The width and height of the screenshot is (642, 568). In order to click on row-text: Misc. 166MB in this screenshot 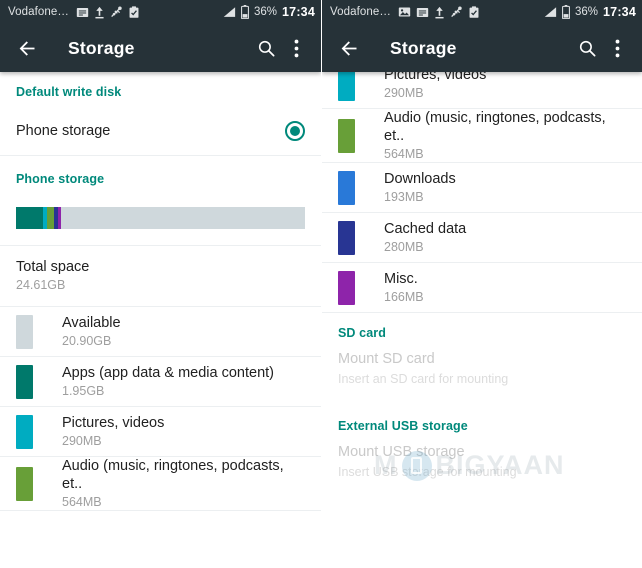, I will do `click(505, 287)`.